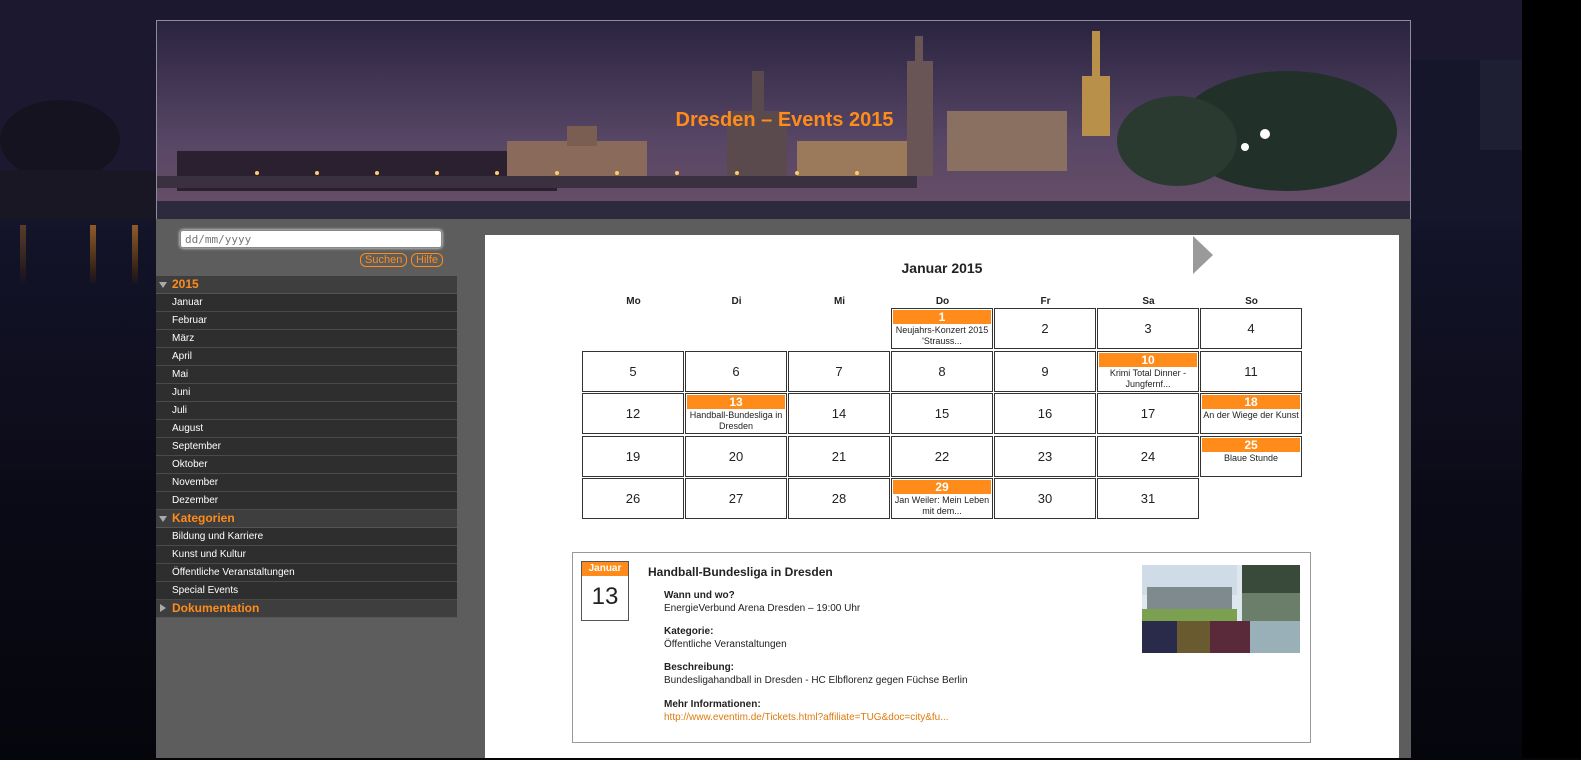 The height and width of the screenshot is (760, 1581). I want to click on menu-section-2015: 2015, so click(306, 285).